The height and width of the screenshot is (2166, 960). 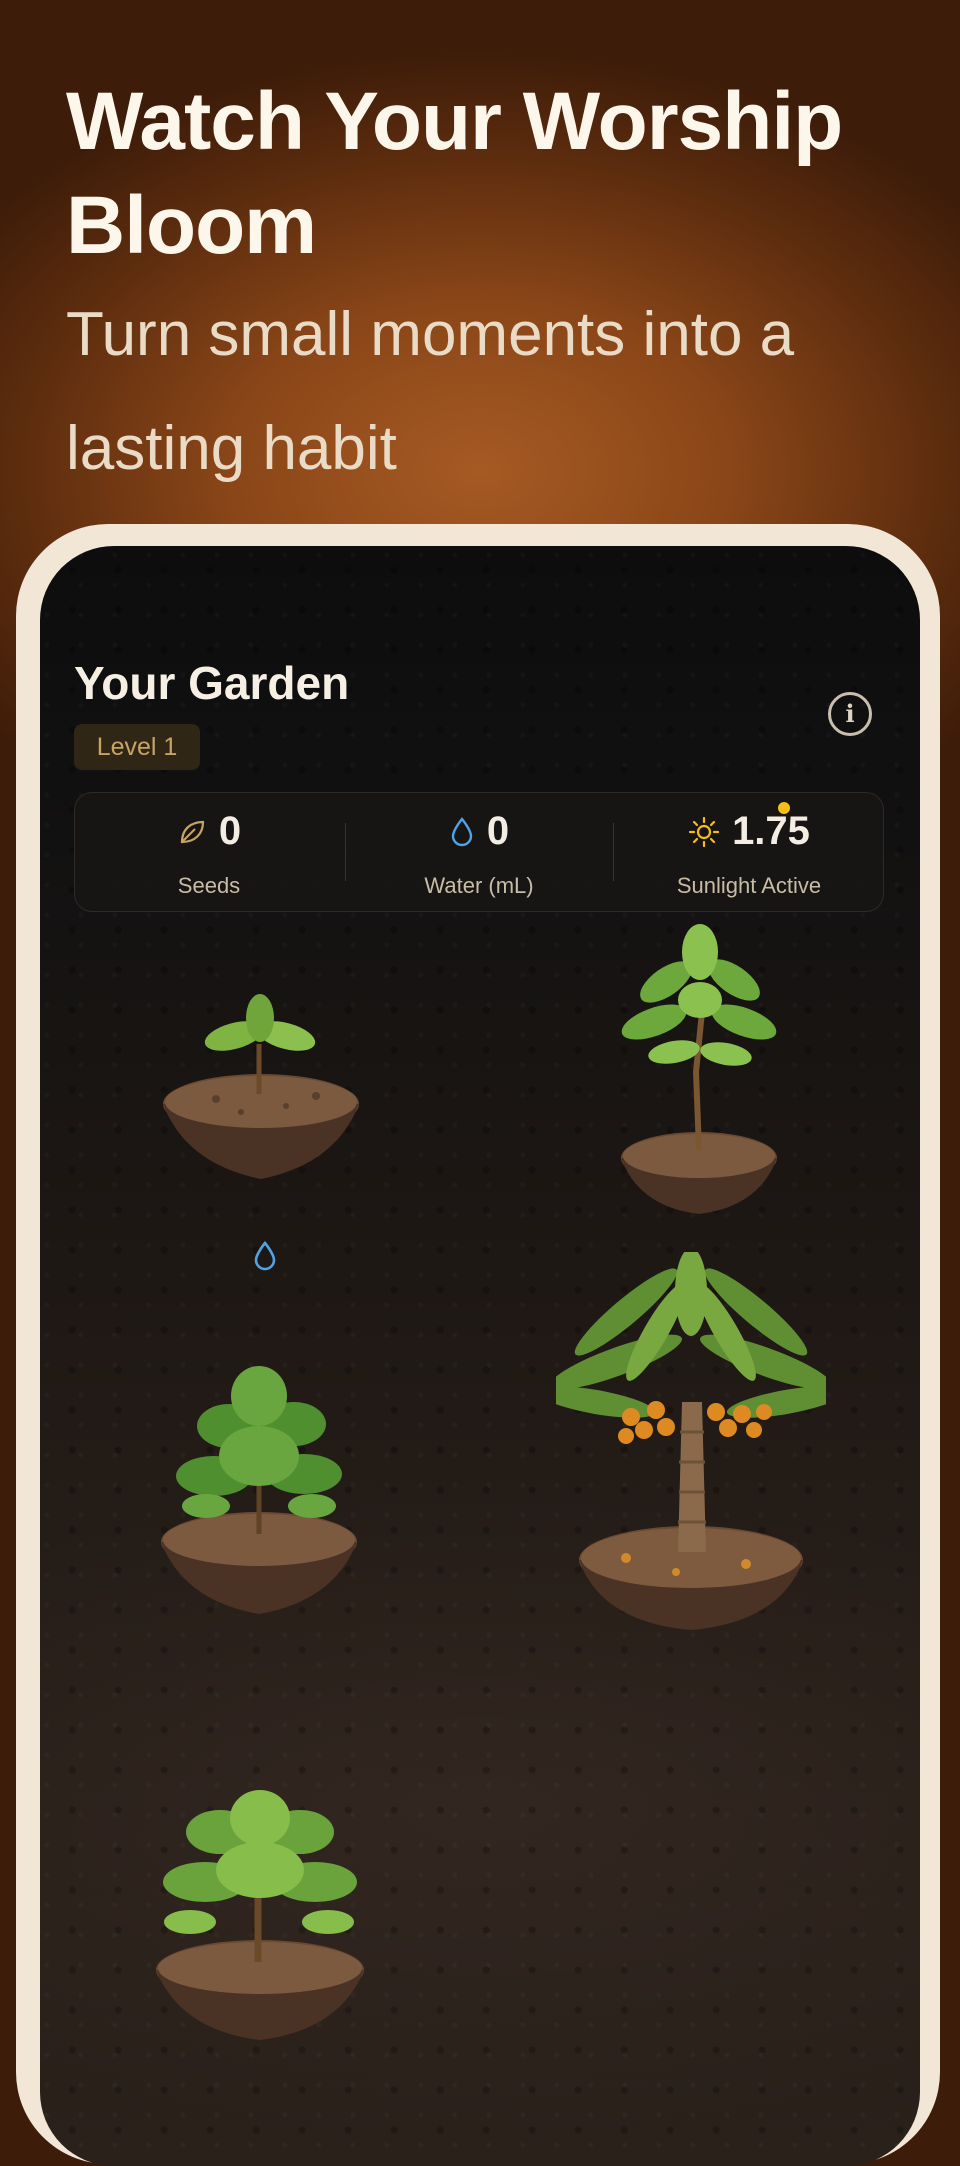 I want to click on garden-title: Your Garden, so click(x=212, y=683).